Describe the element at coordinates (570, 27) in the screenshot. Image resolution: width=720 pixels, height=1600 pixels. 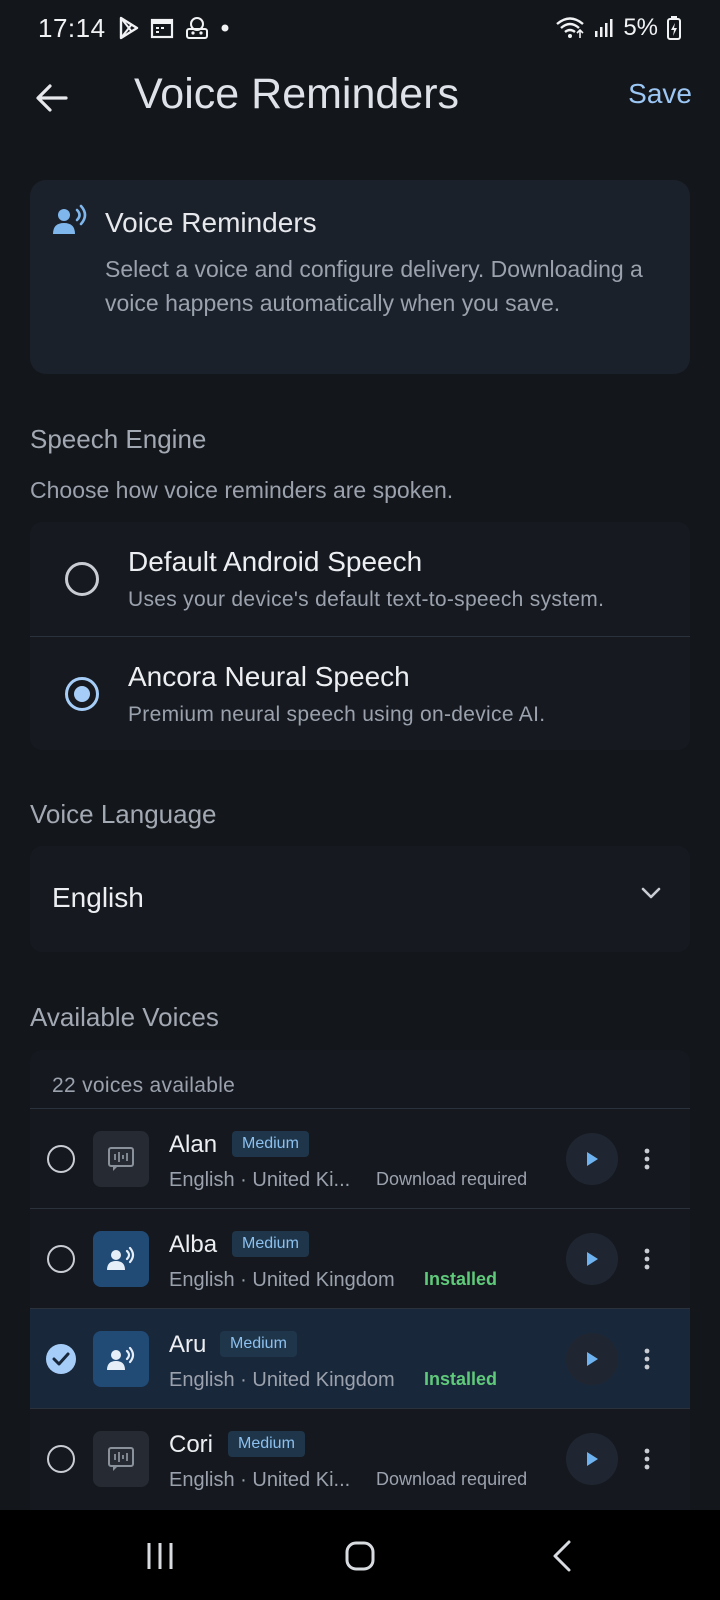
I see `wifi-icon` at that location.